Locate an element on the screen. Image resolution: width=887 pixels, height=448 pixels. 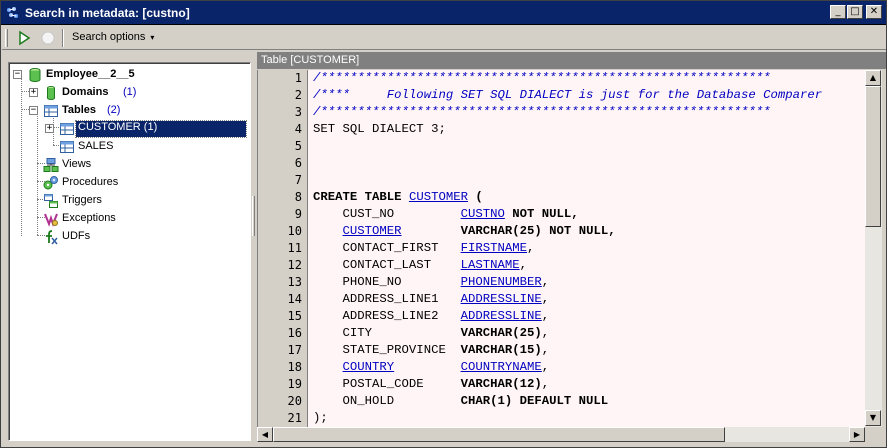
line-number: 7 is located at coordinates (298, 180).